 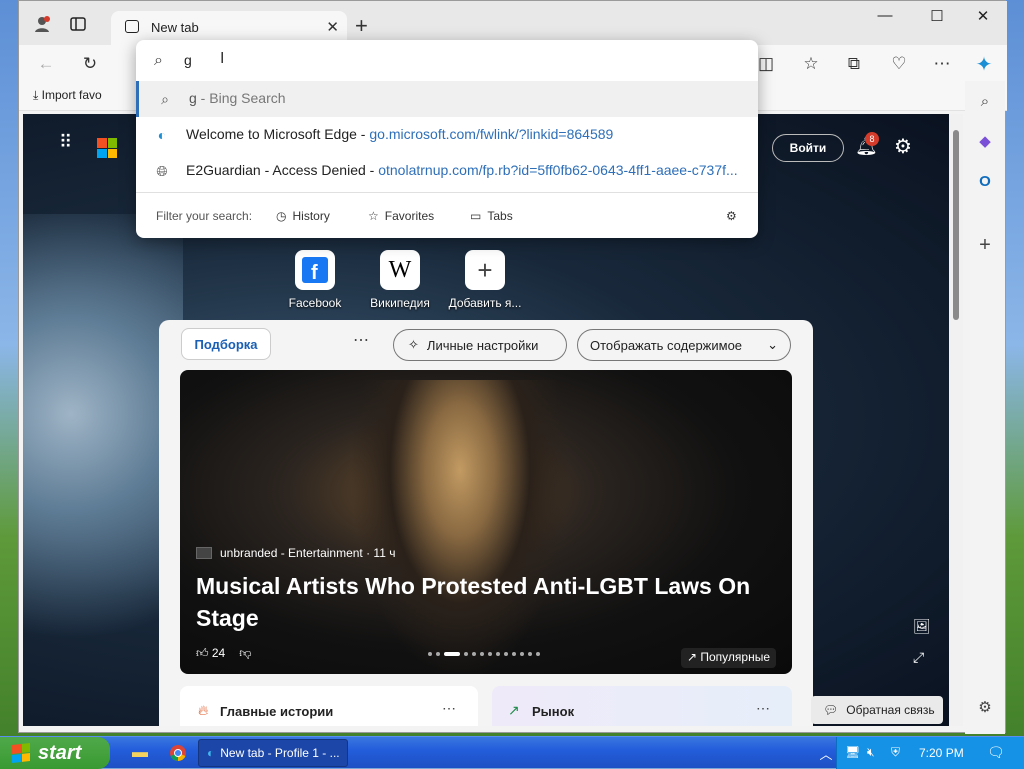 What do you see at coordinates (899, 64) in the screenshot?
I see `browser-essentials-icon: ♡` at bounding box center [899, 64].